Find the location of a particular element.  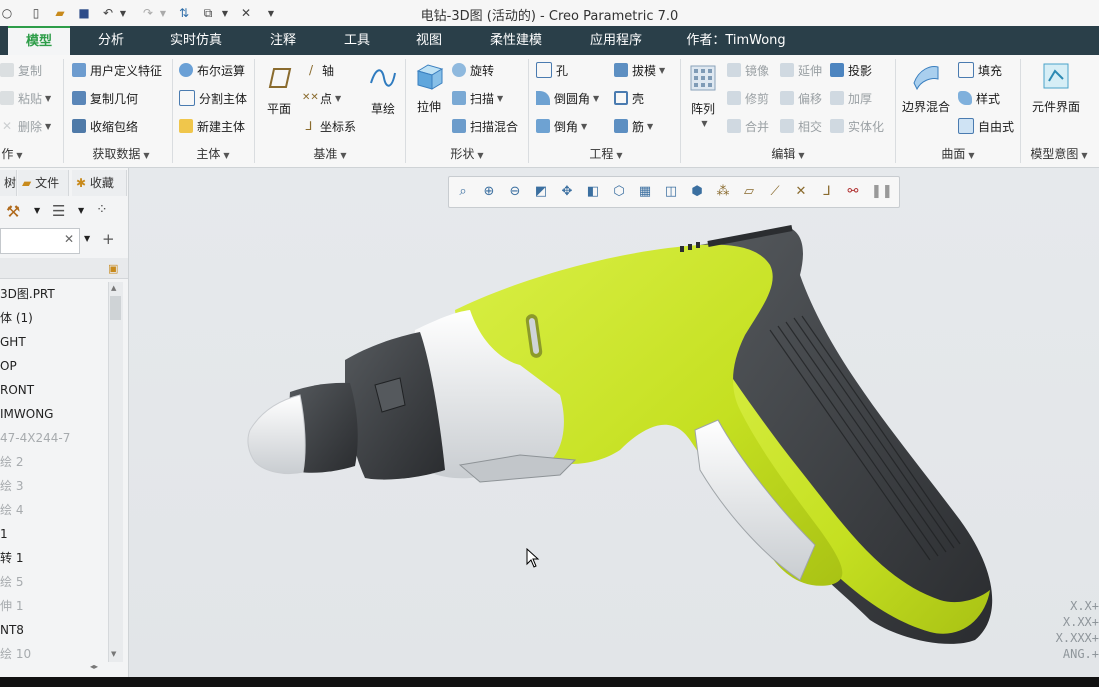

tree-item: NT8 is located at coordinates (54, 630).